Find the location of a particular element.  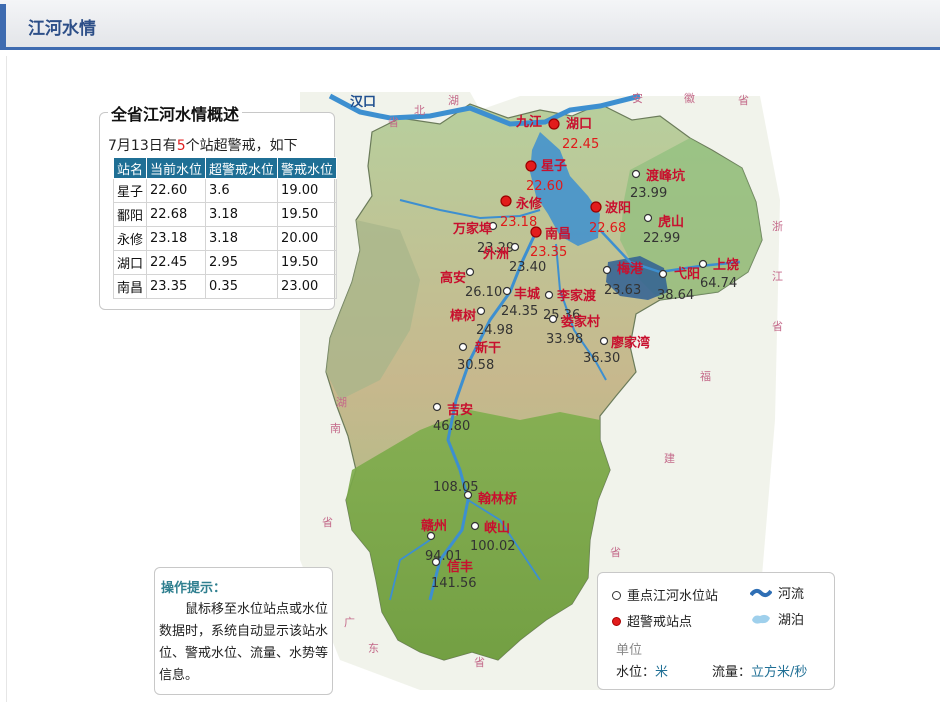

province-label: 浙 is located at coordinates (777, 226).